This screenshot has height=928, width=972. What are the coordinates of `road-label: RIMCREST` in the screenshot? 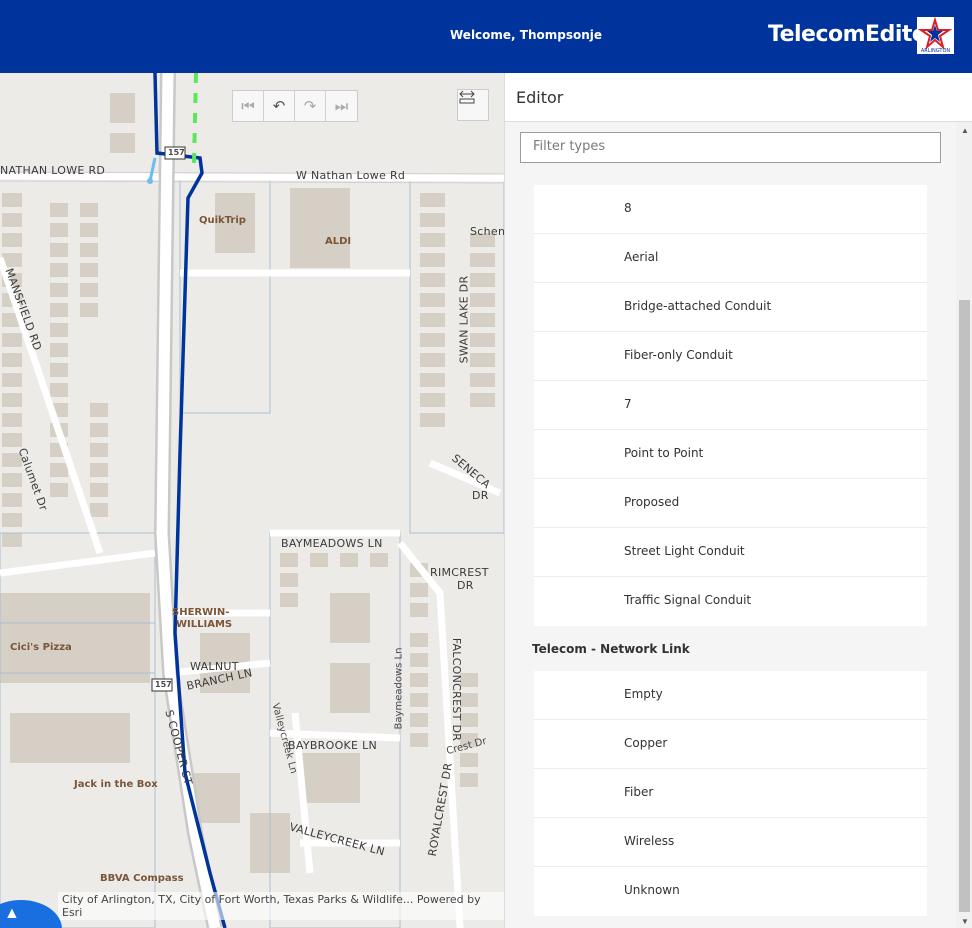 It's located at (459, 572).